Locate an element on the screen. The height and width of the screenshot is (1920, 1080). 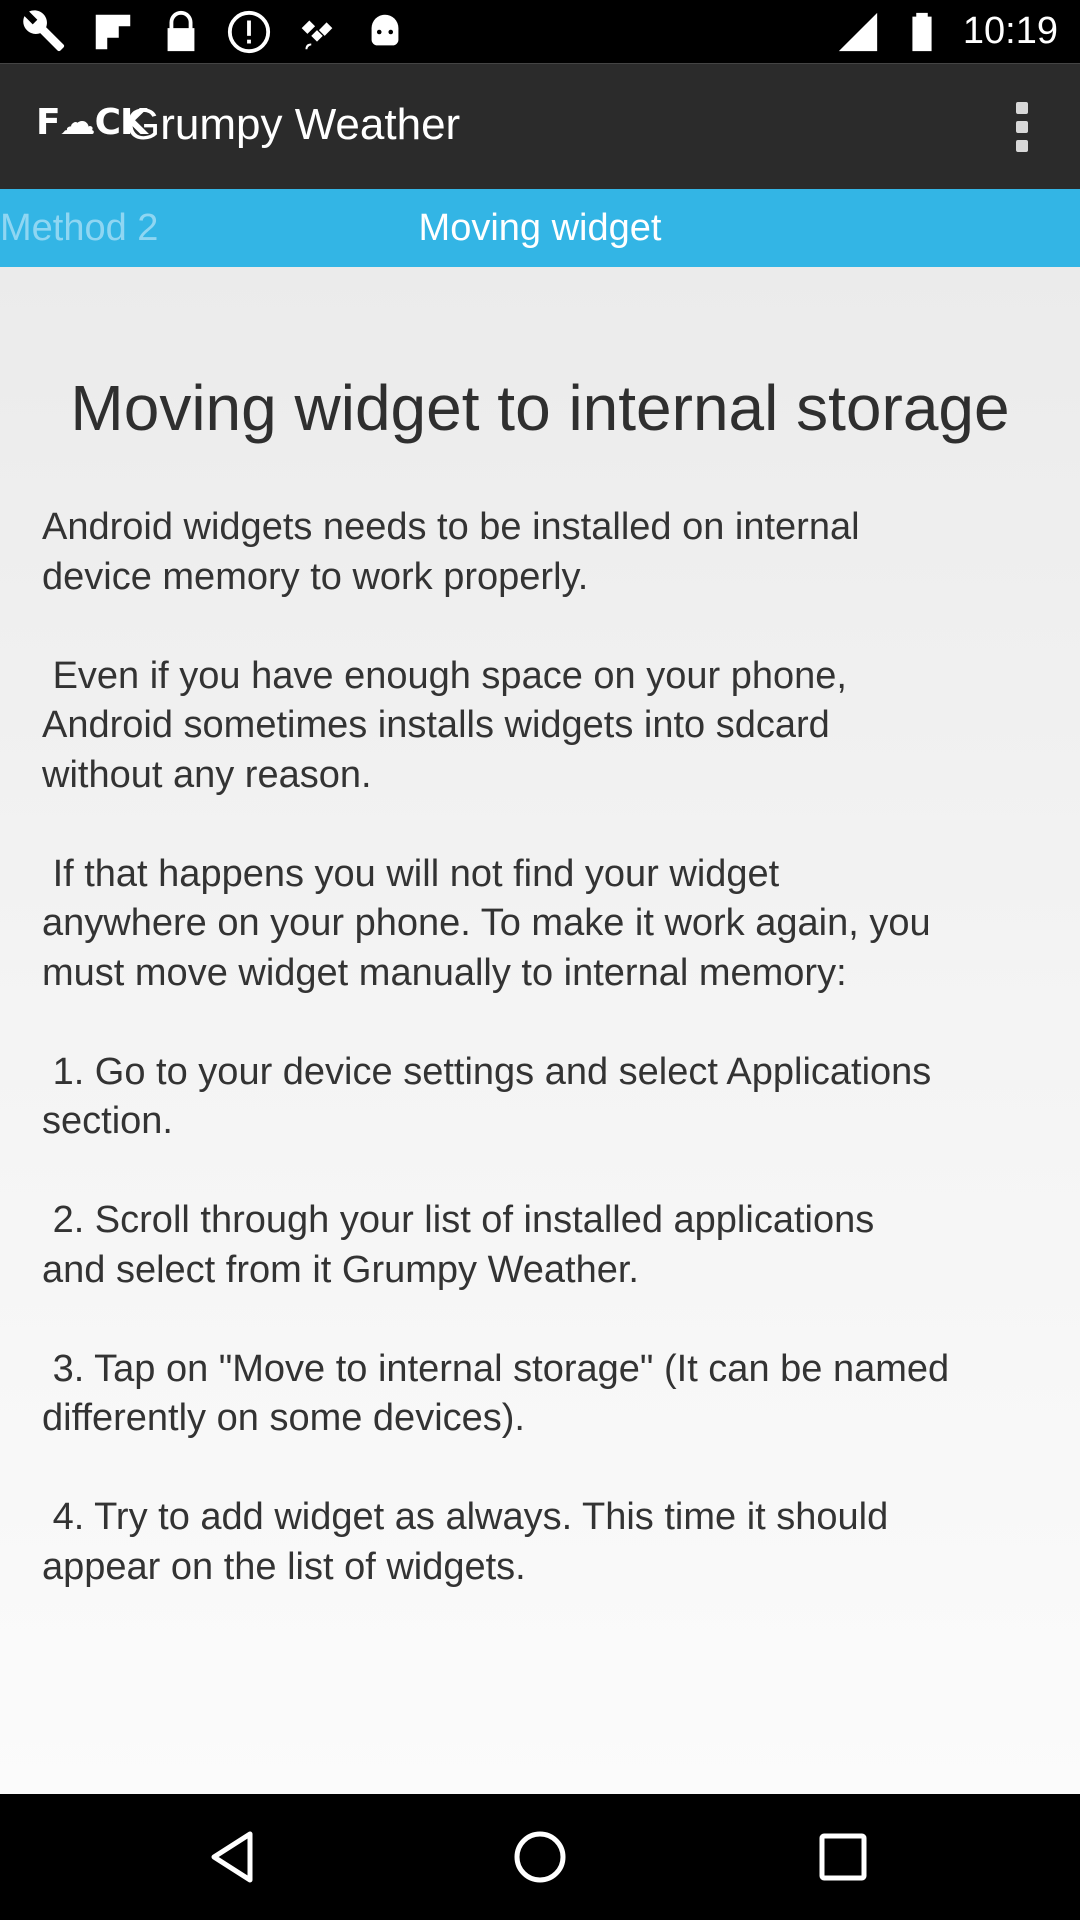
tab-moving-widget: Moving widget is located at coordinates (540, 228).